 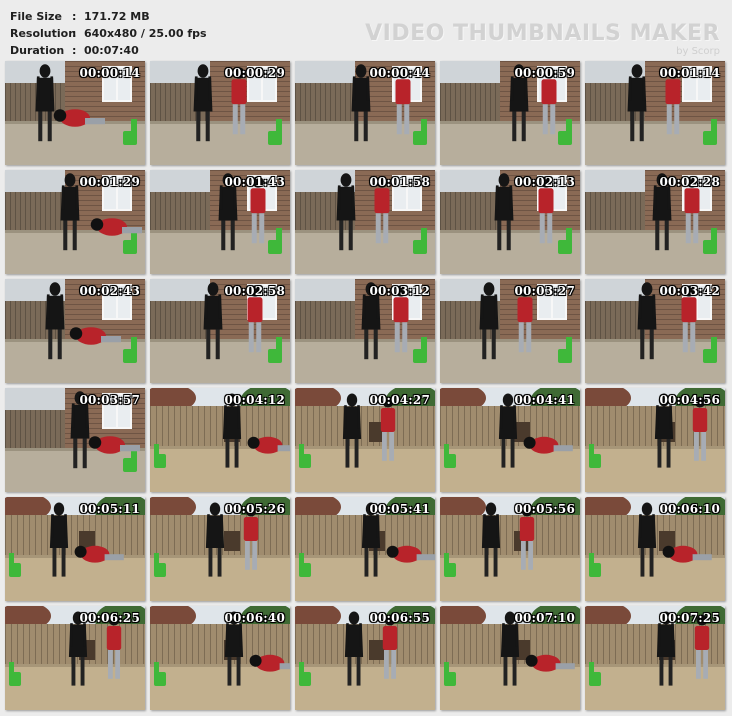 I want to click on thumbnail-timestamp: 00:07:25, so click(x=689, y=618).